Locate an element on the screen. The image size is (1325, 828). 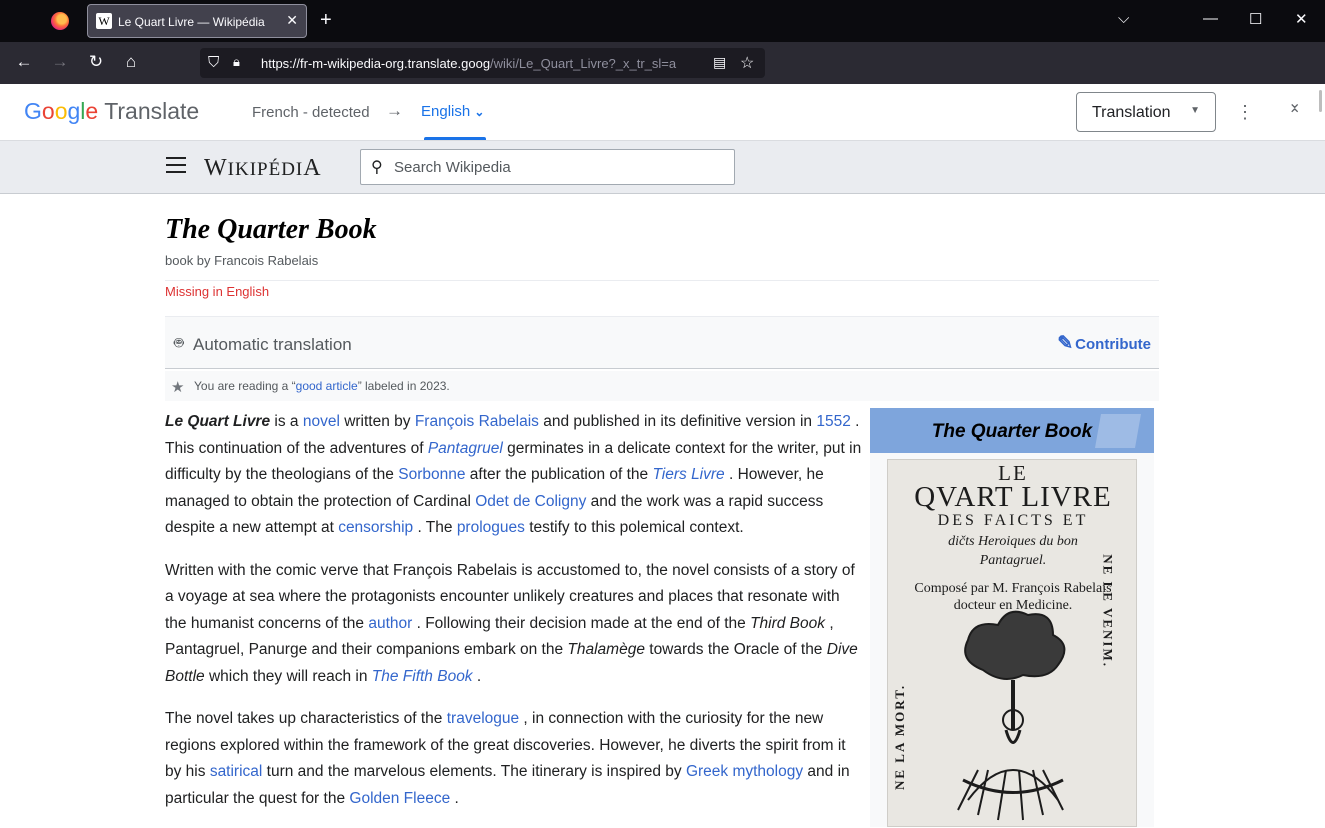
infobox-header: The Quarter Book is located at coordinates (1012, 430).